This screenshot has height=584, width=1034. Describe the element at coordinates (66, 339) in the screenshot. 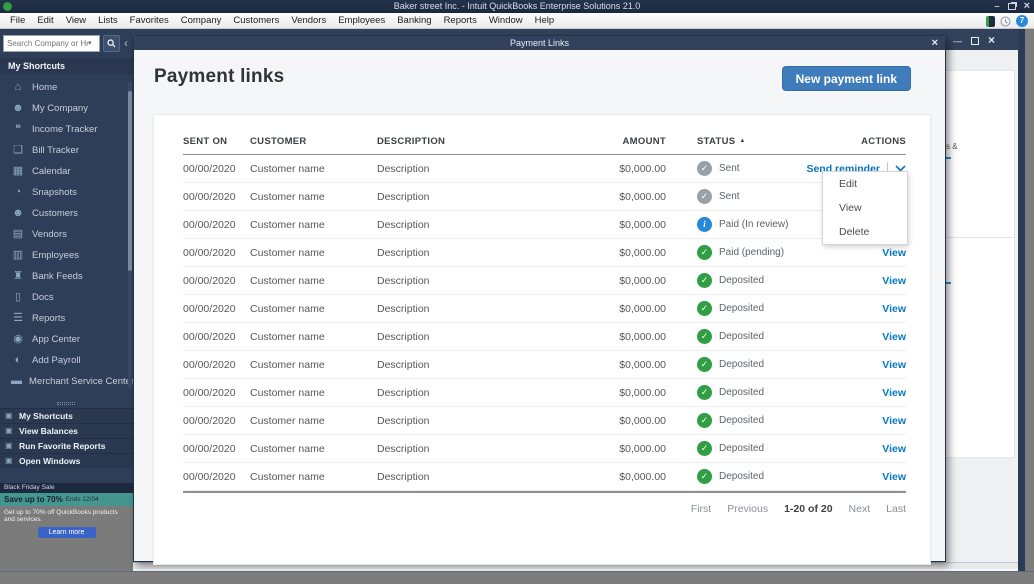

I see `sidebar-item: App Center` at that location.